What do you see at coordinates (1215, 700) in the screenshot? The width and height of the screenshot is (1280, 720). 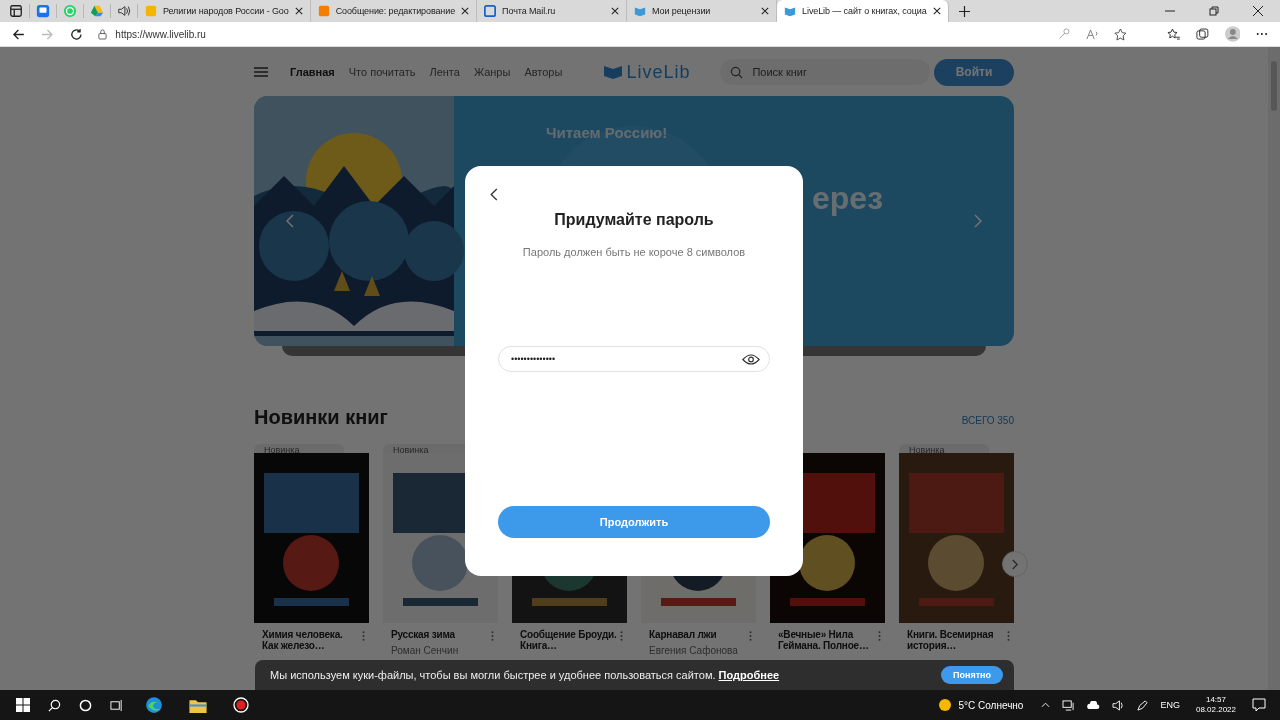 I see `clock-time: 14:57` at bounding box center [1215, 700].